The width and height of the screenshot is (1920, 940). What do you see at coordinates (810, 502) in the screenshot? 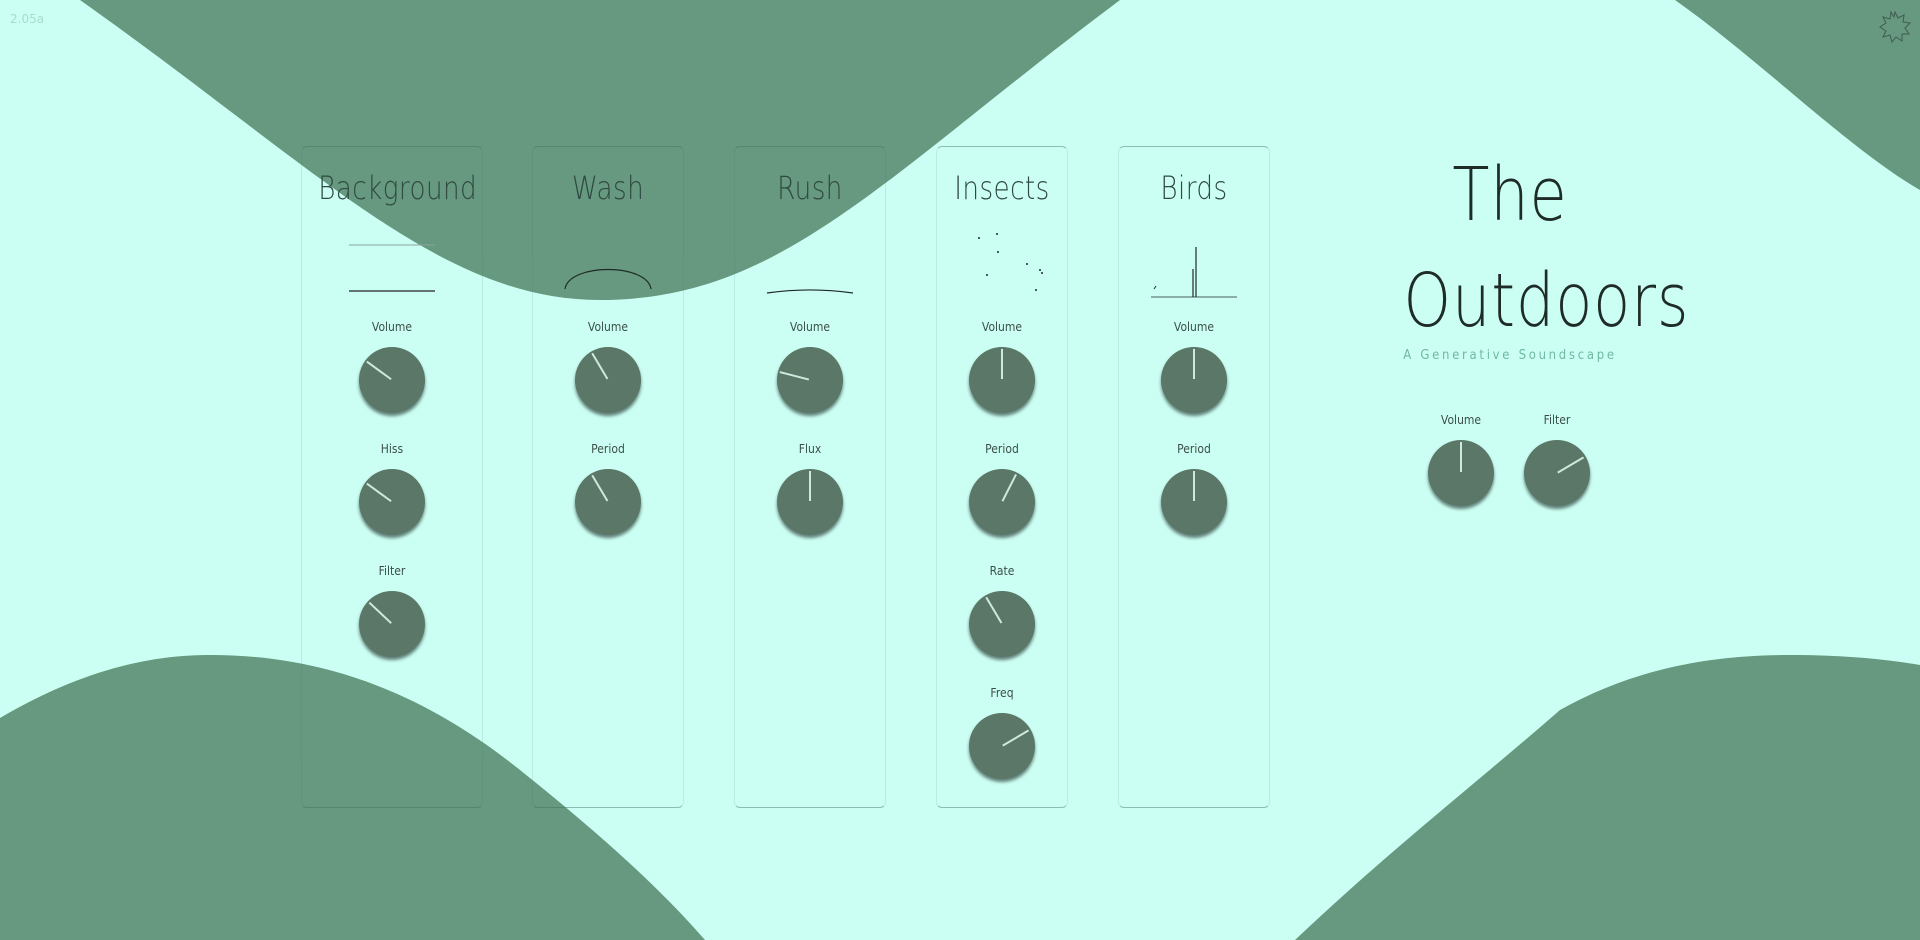
I see `flux-knob` at bounding box center [810, 502].